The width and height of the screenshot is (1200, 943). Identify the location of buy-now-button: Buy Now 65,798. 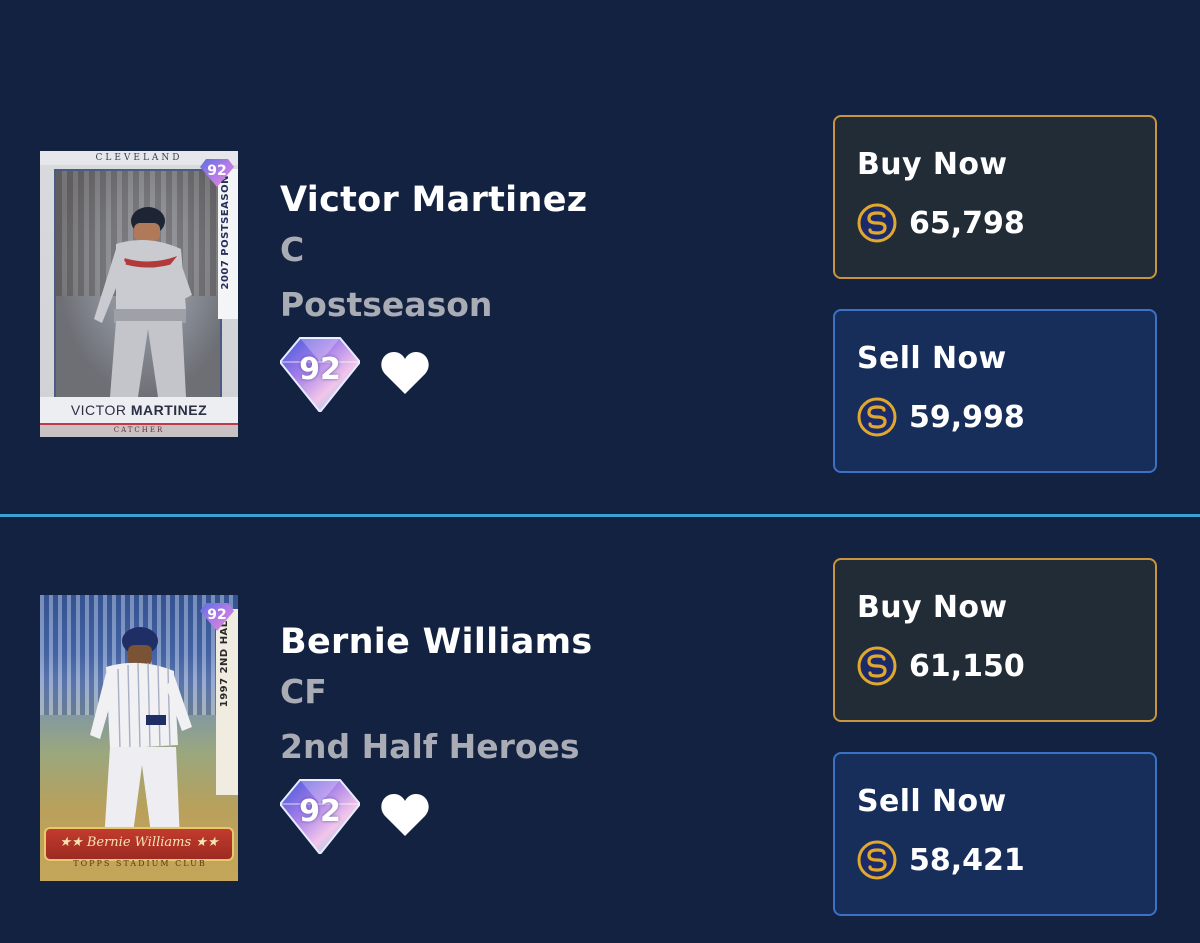
(995, 197).